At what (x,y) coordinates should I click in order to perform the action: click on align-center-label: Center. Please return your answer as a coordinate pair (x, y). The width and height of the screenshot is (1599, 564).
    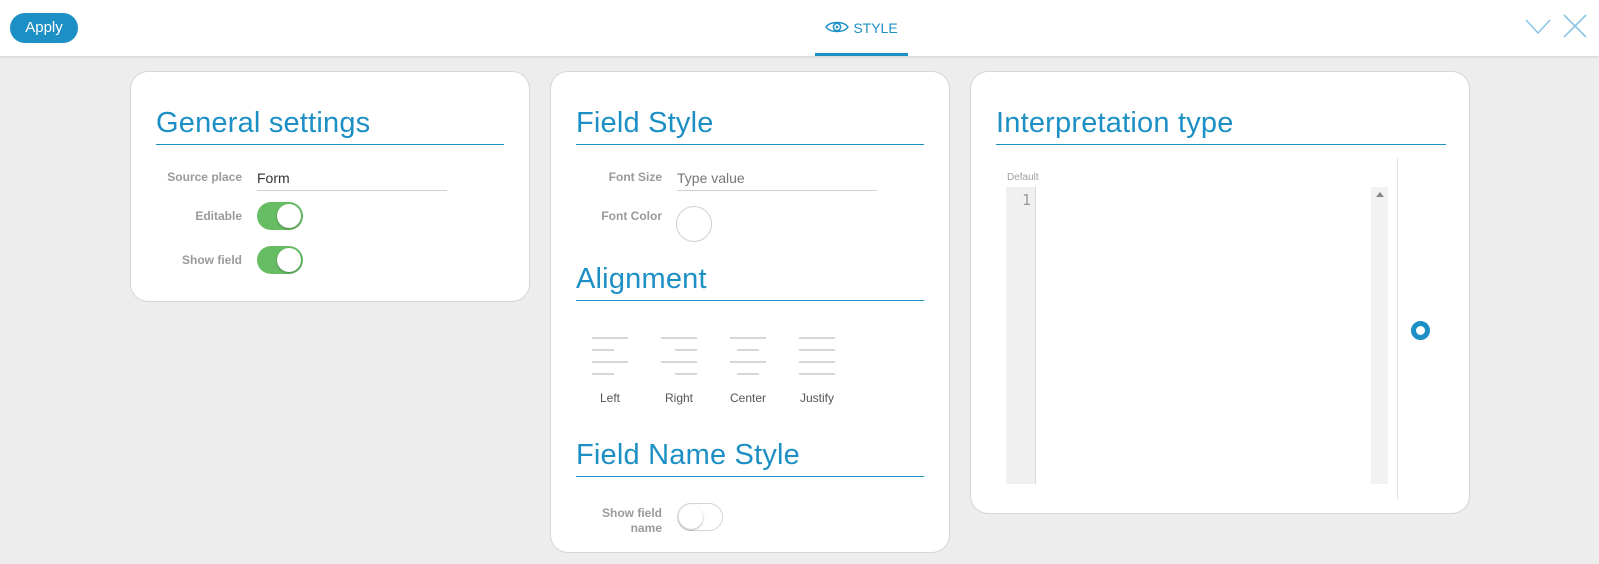
    Looking at the image, I should click on (748, 398).